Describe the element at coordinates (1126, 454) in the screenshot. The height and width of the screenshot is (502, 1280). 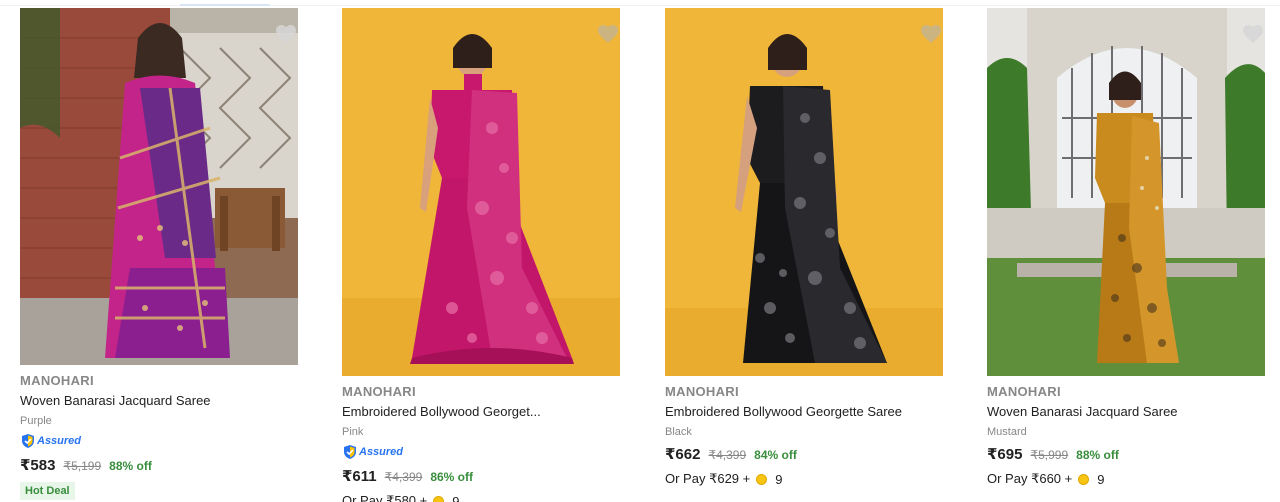
I see `price-row: ₹695 ₹5,999 88% off` at that location.